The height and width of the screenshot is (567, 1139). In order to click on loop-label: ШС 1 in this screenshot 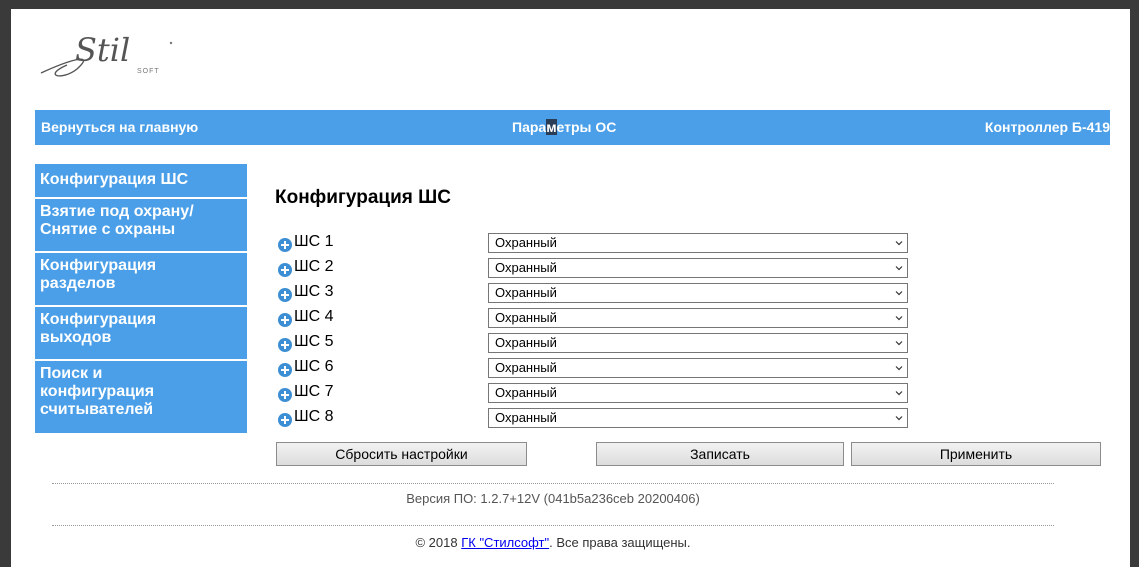, I will do `click(314, 241)`.